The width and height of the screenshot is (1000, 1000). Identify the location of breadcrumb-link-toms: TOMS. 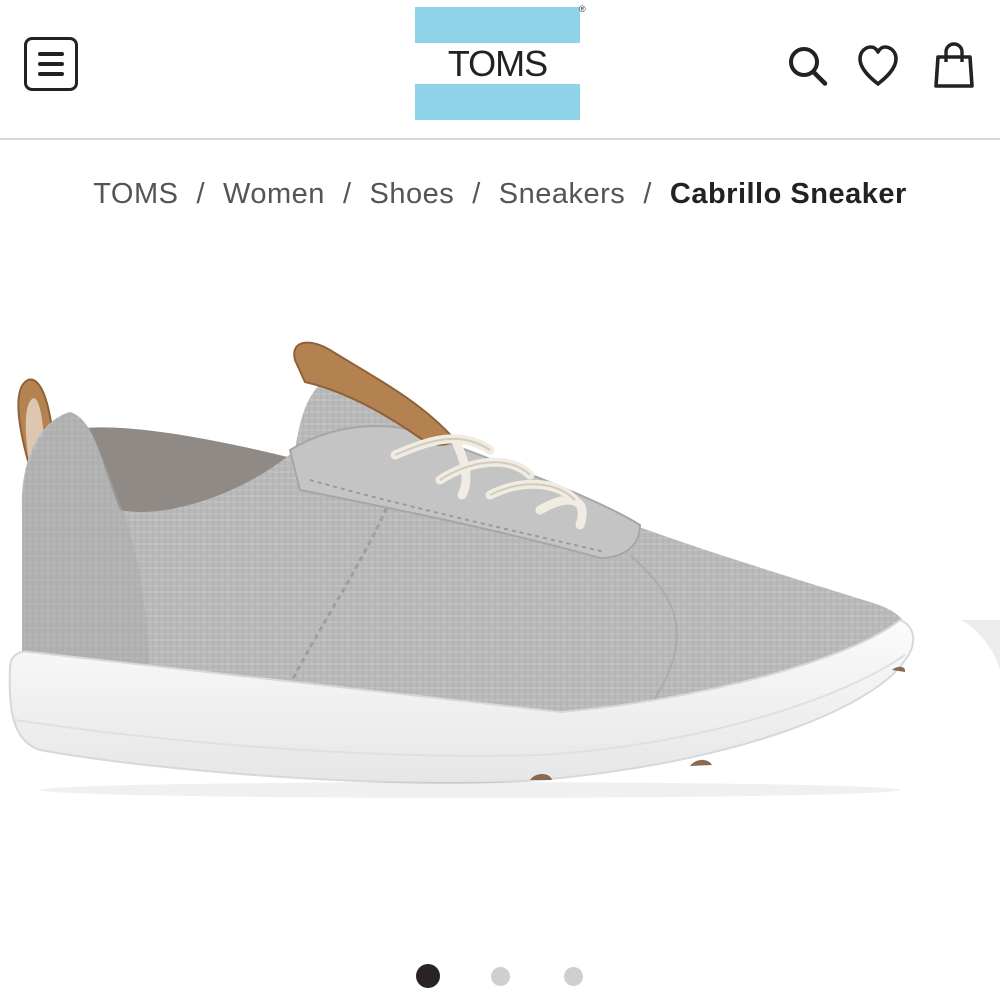
(135, 194).